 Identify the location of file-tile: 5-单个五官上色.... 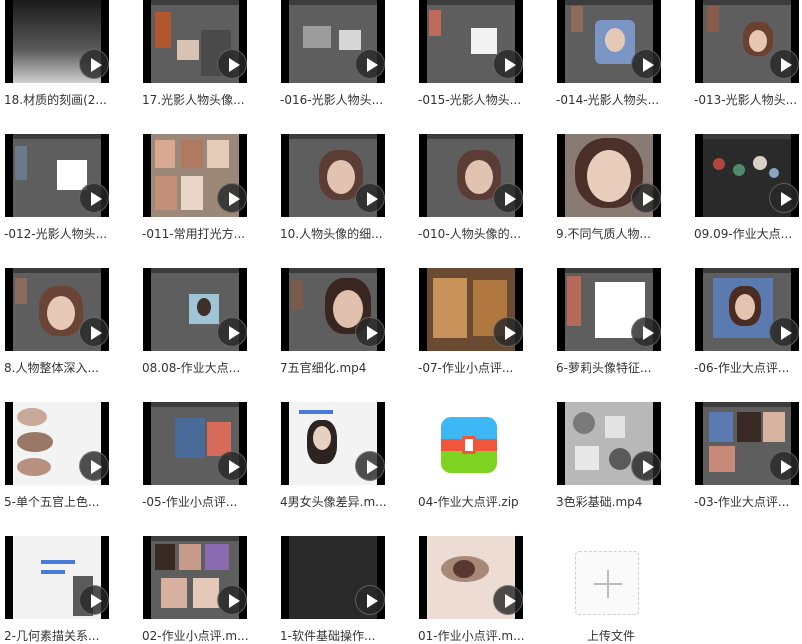
(69, 464).